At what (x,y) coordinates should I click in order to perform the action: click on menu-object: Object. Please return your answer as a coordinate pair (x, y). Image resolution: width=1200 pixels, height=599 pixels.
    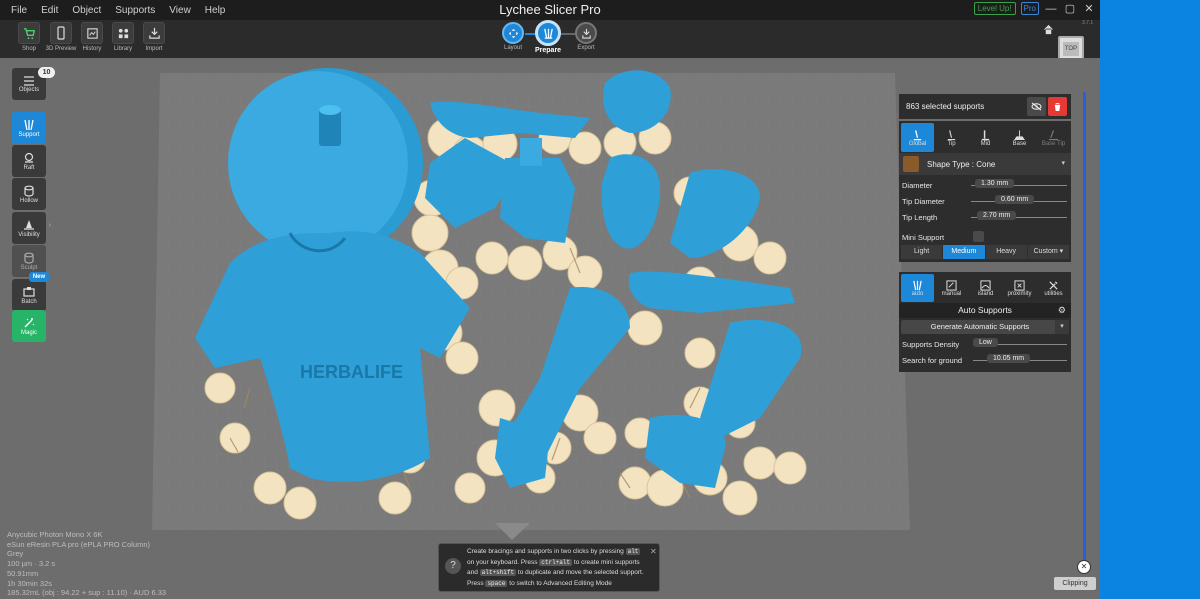
    Looking at the image, I should click on (86, 10).